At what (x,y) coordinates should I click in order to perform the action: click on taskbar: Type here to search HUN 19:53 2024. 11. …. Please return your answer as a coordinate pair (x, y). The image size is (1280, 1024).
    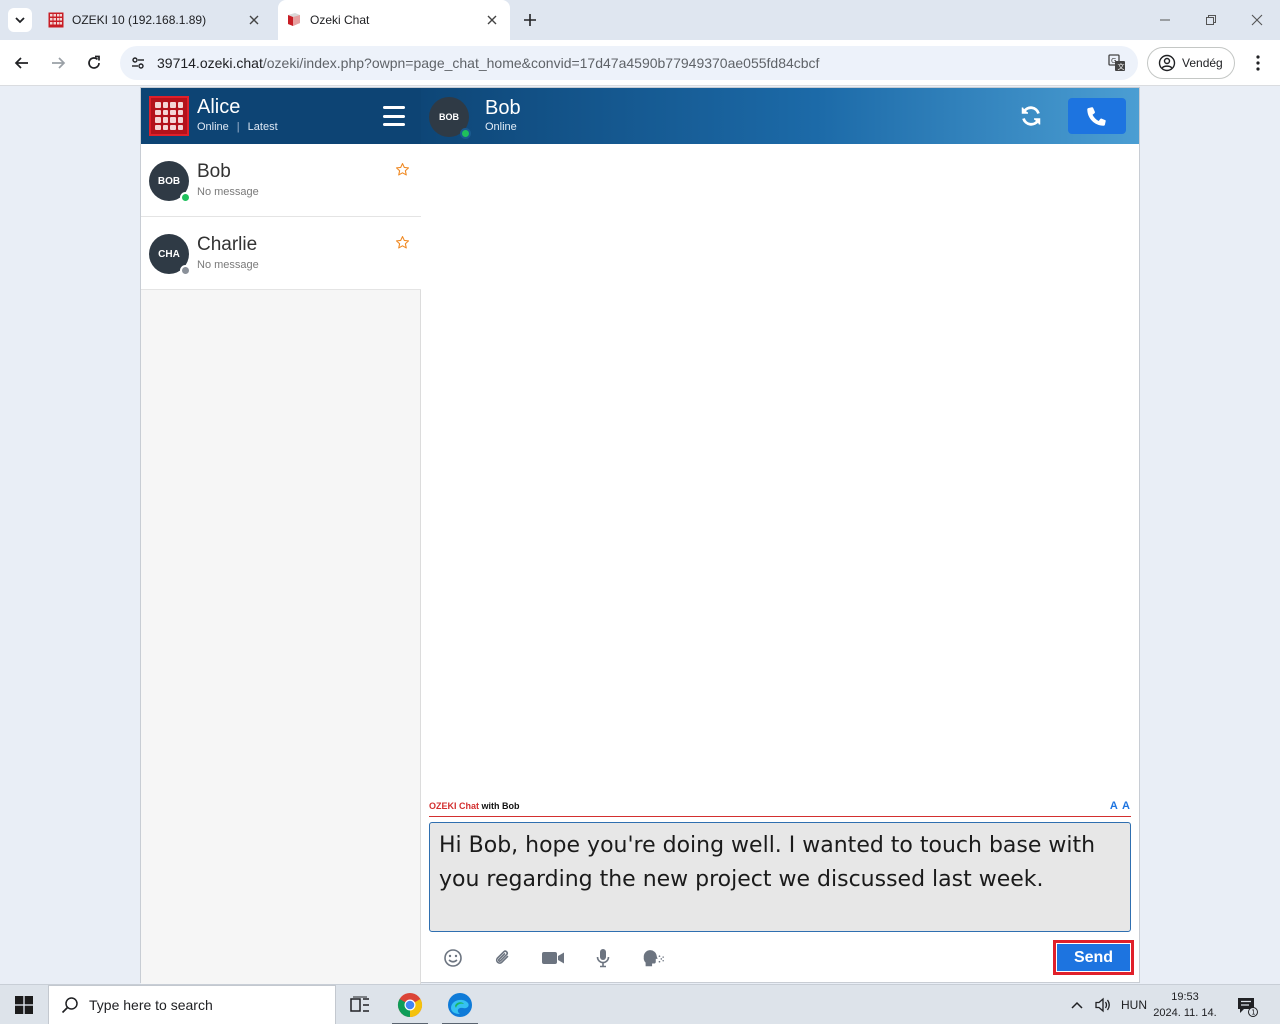
    Looking at the image, I should click on (640, 1004).